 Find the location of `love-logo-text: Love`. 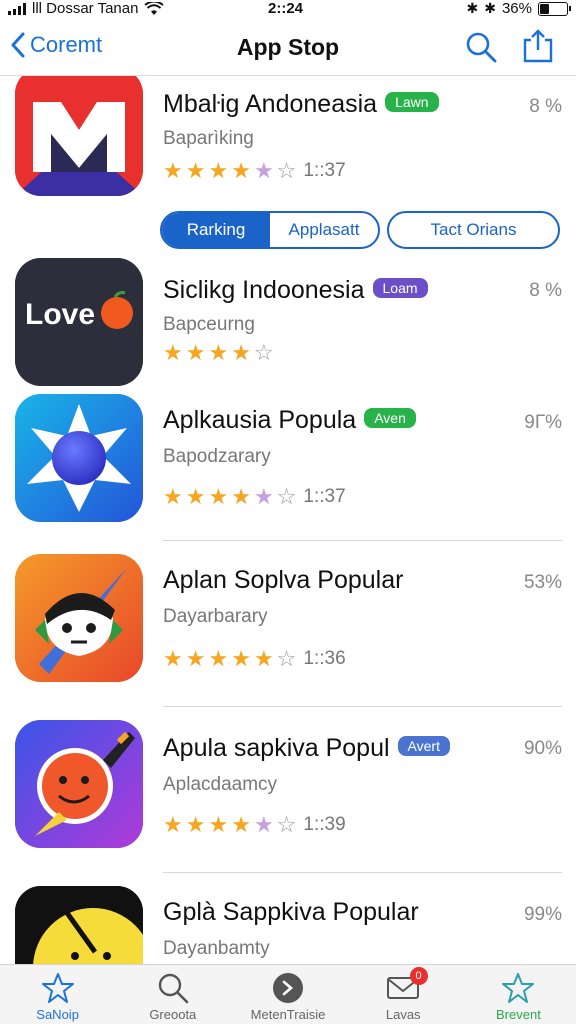

love-logo-text: Love is located at coordinates (60, 314).